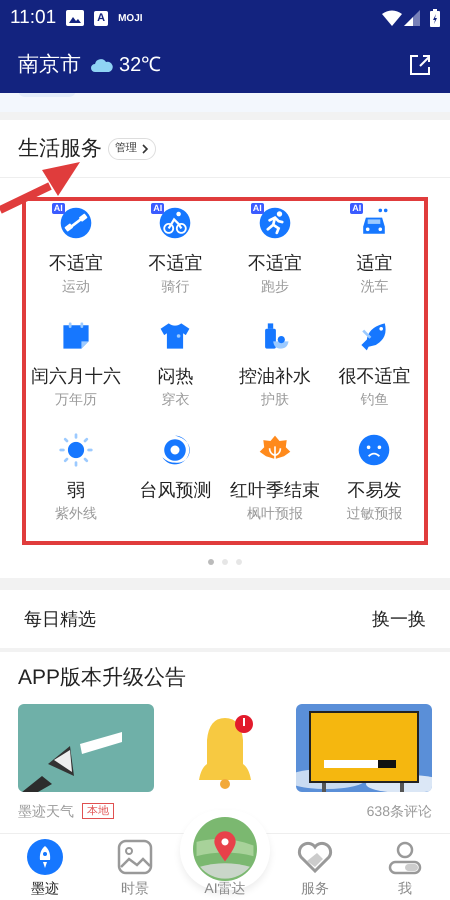  I want to click on service-label: 穿衣, so click(175, 399).